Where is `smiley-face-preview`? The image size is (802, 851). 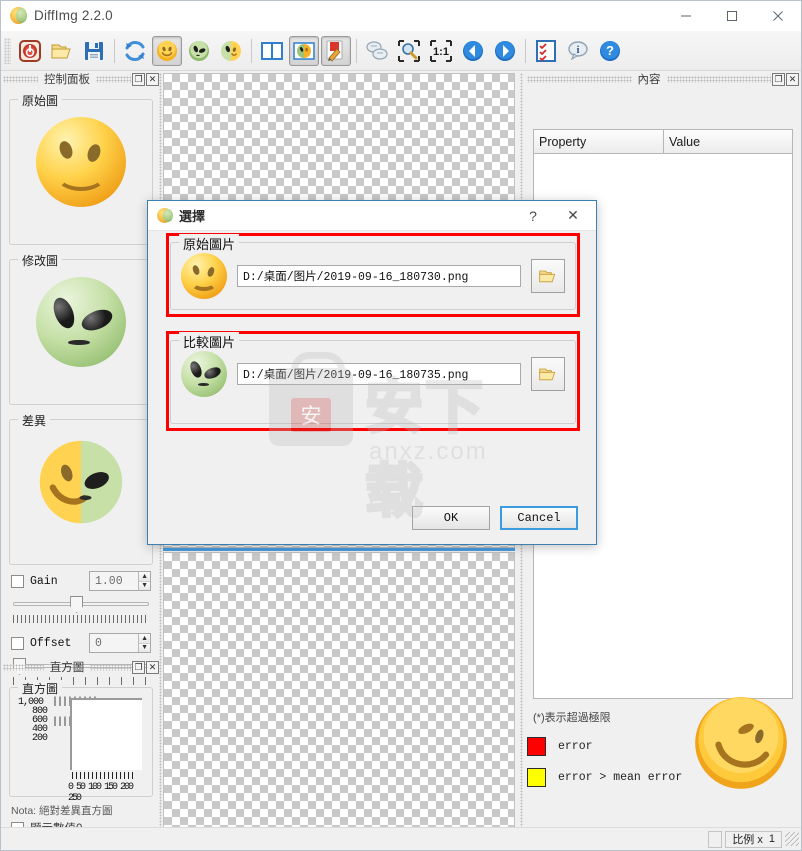 smiley-face-preview is located at coordinates (741, 743).